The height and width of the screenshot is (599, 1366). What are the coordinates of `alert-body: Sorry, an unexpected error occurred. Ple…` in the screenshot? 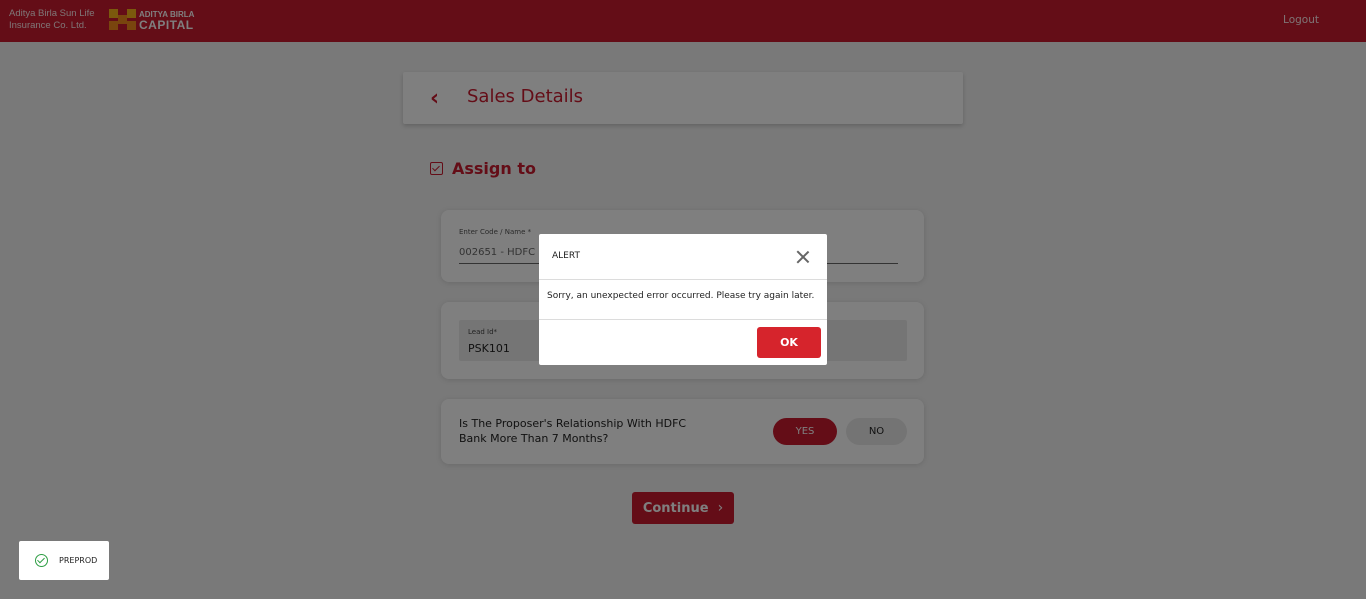 It's located at (683, 300).